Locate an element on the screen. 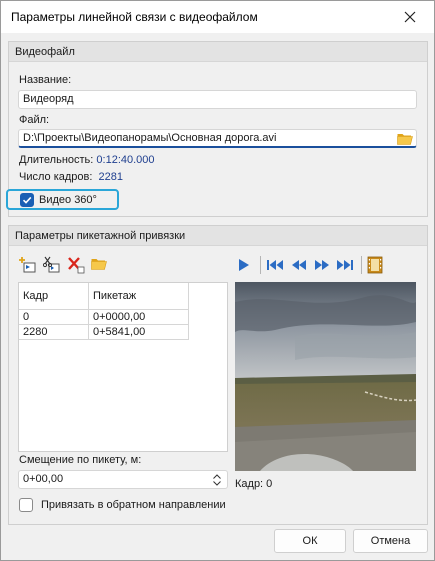 The image size is (435, 561). table-row-1-frame: 0 is located at coordinates (54, 317).